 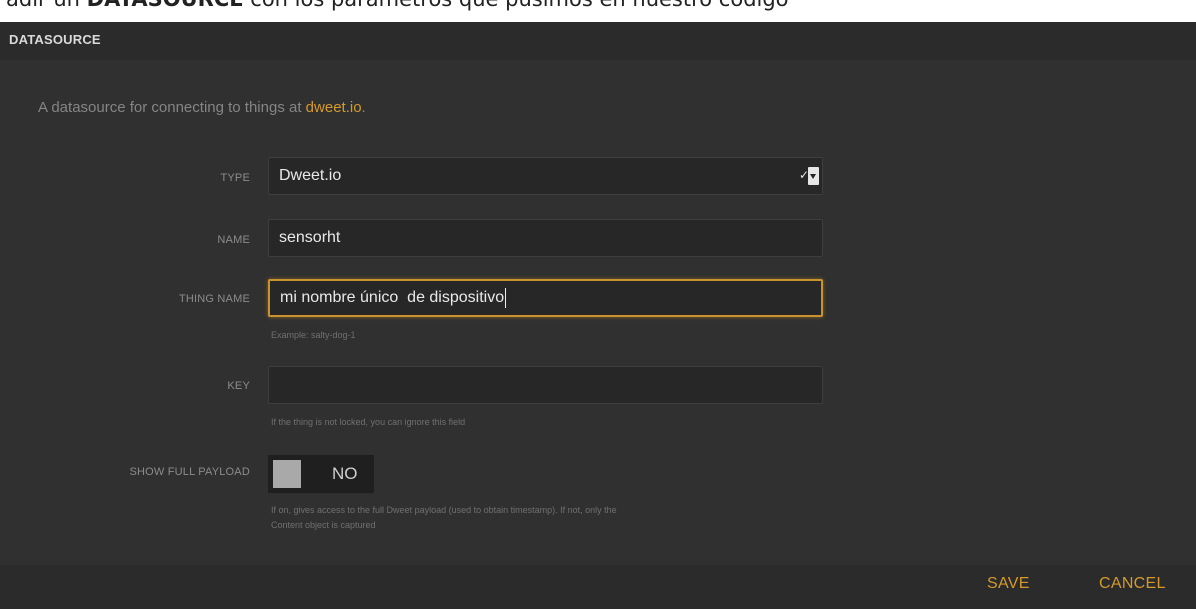 What do you see at coordinates (55, 39) in the screenshot?
I see `dialog-title: DATASOURCE` at bounding box center [55, 39].